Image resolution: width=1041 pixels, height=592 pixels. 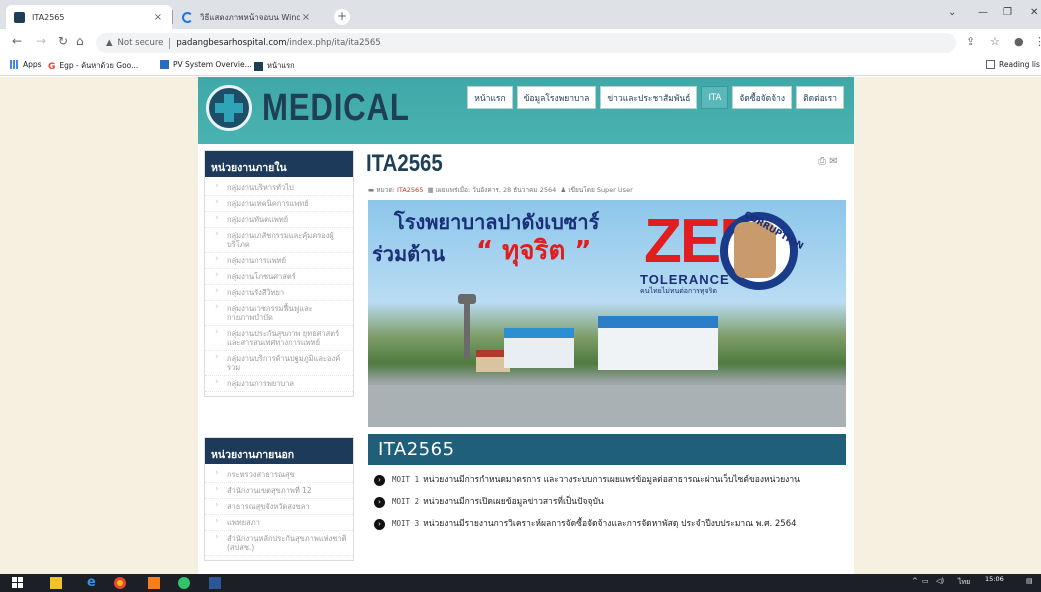 What do you see at coordinates (120, 583) in the screenshot?
I see `chrome-icon` at bounding box center [120, 583].